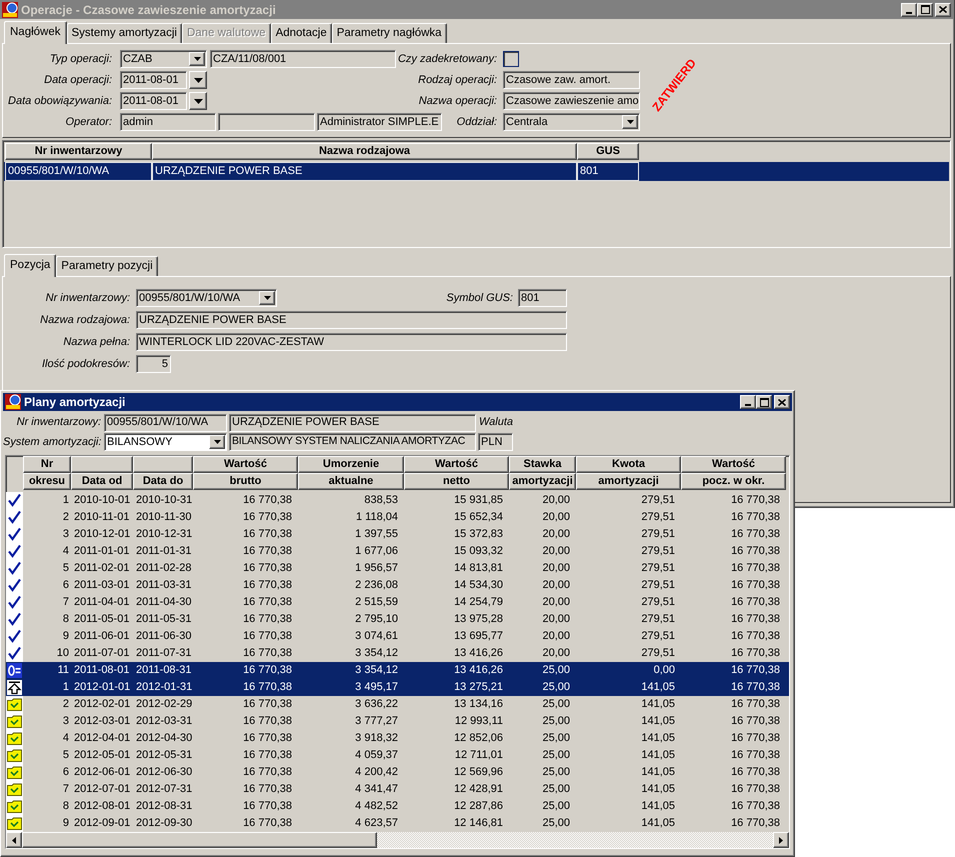 This screenshot has width=955, height=857. Describe the element at coordinates (206, 298) in the screenshot. I see `inventory-number-dropdown: 00955/801/W/10/WA` at that location.